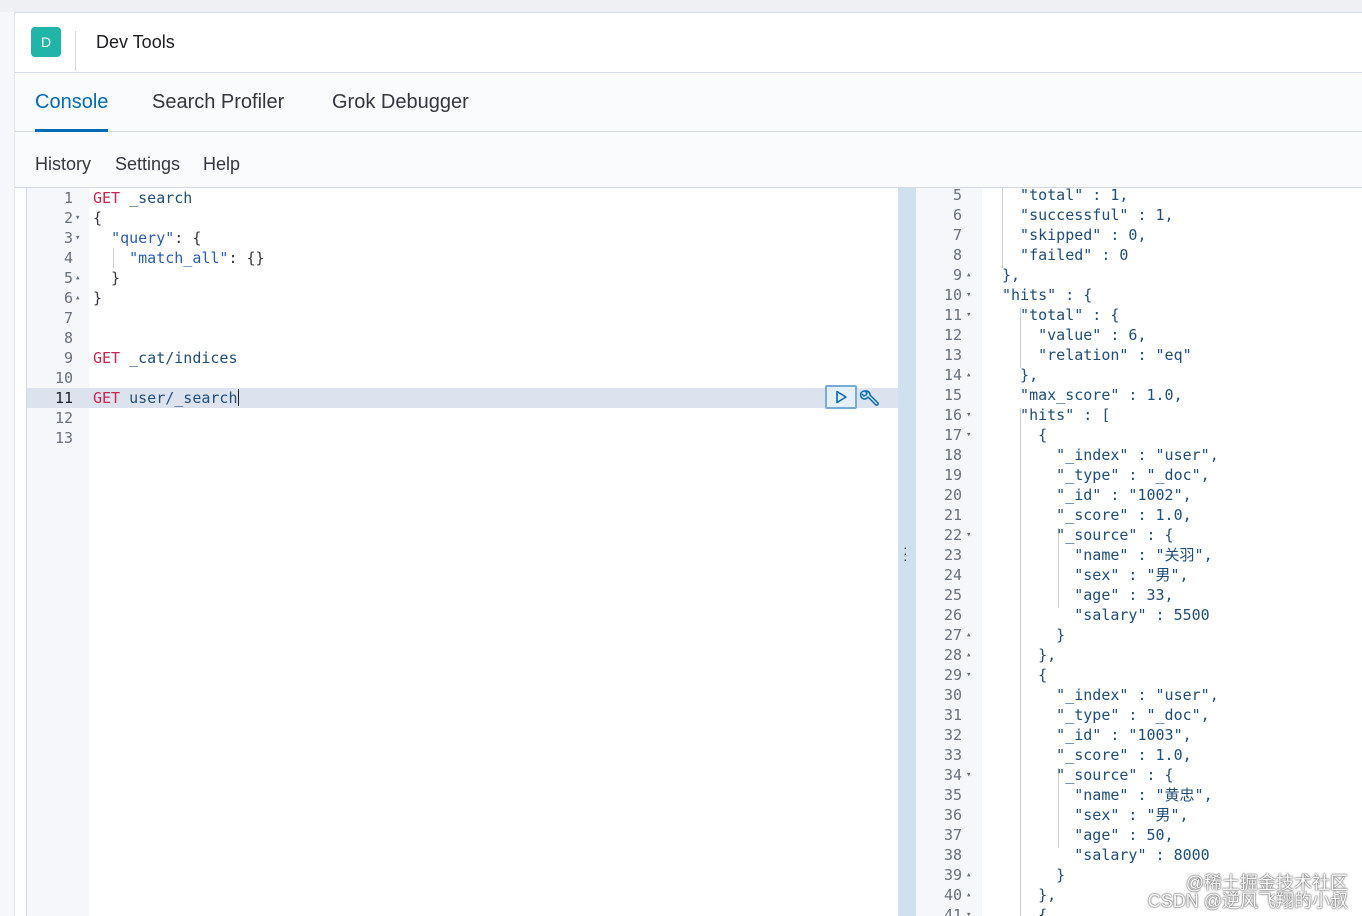  What do you see at coordinates (952, 695) in the screenshot?
I see `line-number: 30` at bounding box center [952, 695].